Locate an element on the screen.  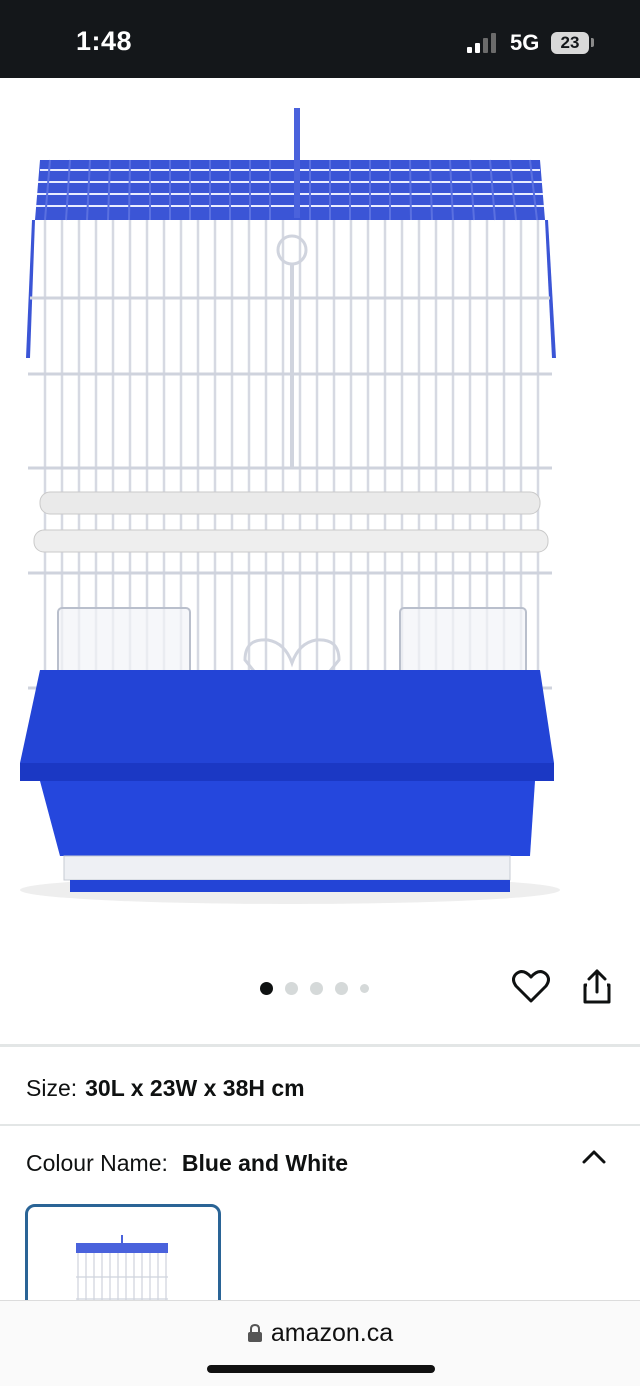
battery-icon: 23 is located at coordinates (570, 43).